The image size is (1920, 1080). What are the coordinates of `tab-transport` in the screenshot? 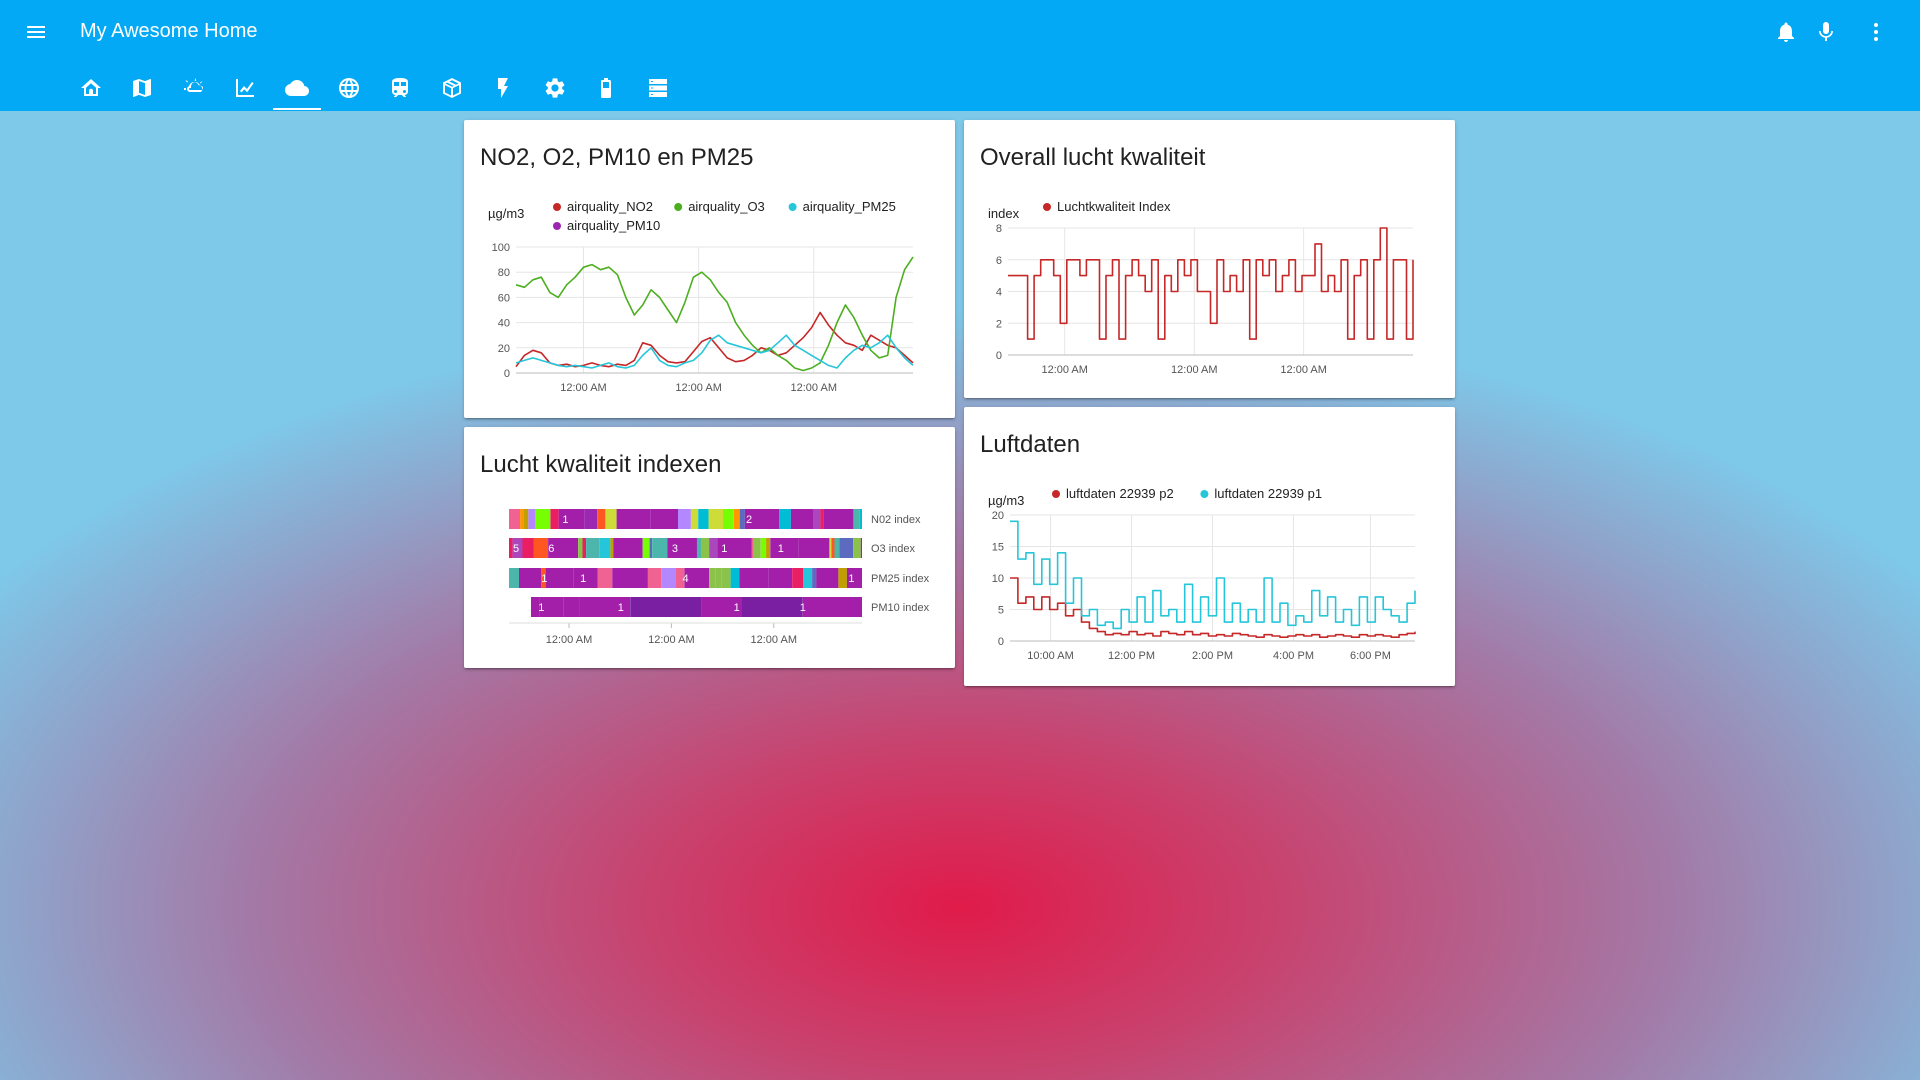 It's located at (400, 88).